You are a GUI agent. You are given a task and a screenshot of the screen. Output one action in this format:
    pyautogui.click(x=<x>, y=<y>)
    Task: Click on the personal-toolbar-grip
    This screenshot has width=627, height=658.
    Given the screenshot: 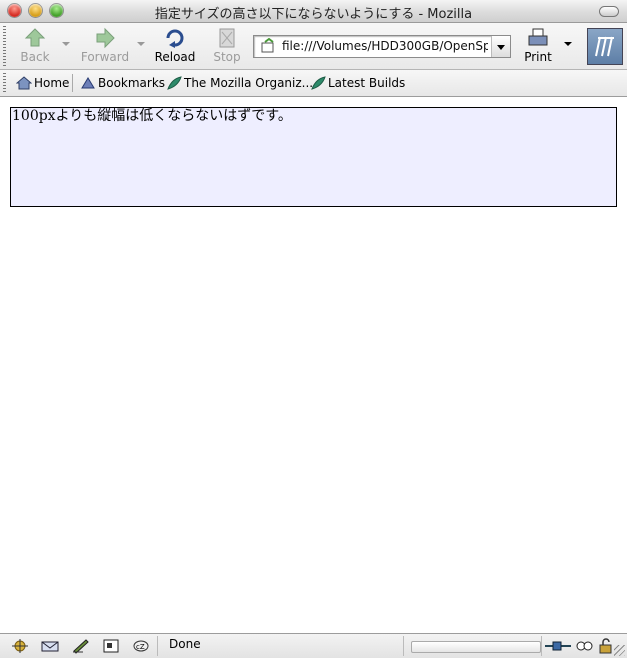 What is the action you would take?
    pyautogui.click(x=4, y=83)
    